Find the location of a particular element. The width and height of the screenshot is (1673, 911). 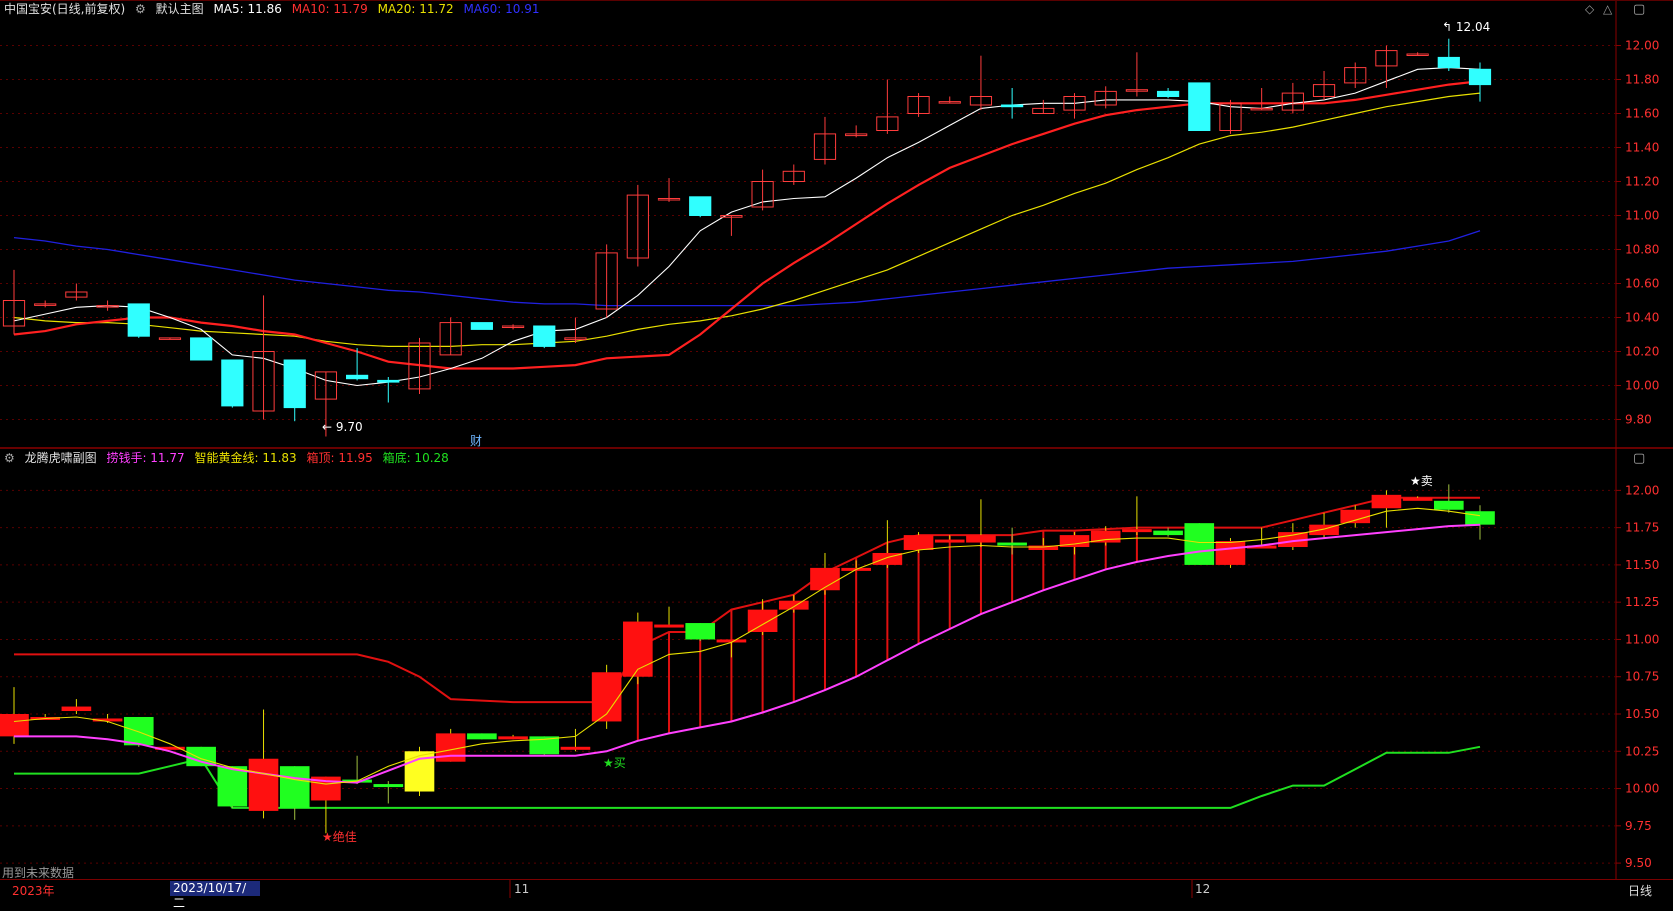

main-y-tick-label: 11.80 is located at coordinates (1642, 80).